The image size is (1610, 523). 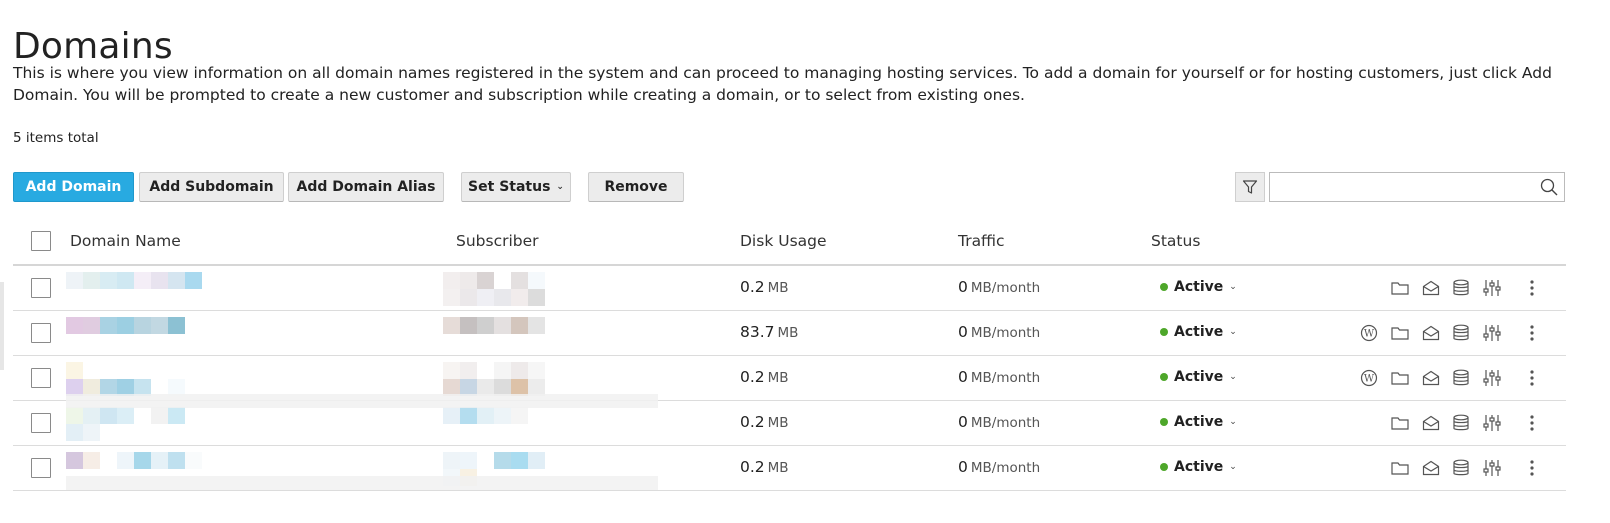 I want to click on column-subscriber: Subscriber, so click(x=497, y=241).